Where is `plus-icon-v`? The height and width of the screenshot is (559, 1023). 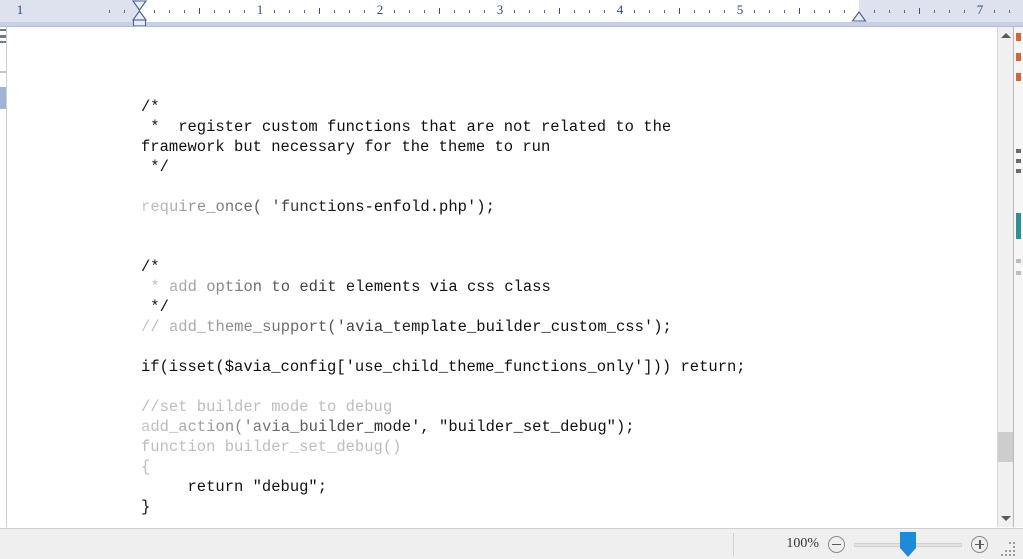 plus-icon-v is located at coordinates (980, 544).